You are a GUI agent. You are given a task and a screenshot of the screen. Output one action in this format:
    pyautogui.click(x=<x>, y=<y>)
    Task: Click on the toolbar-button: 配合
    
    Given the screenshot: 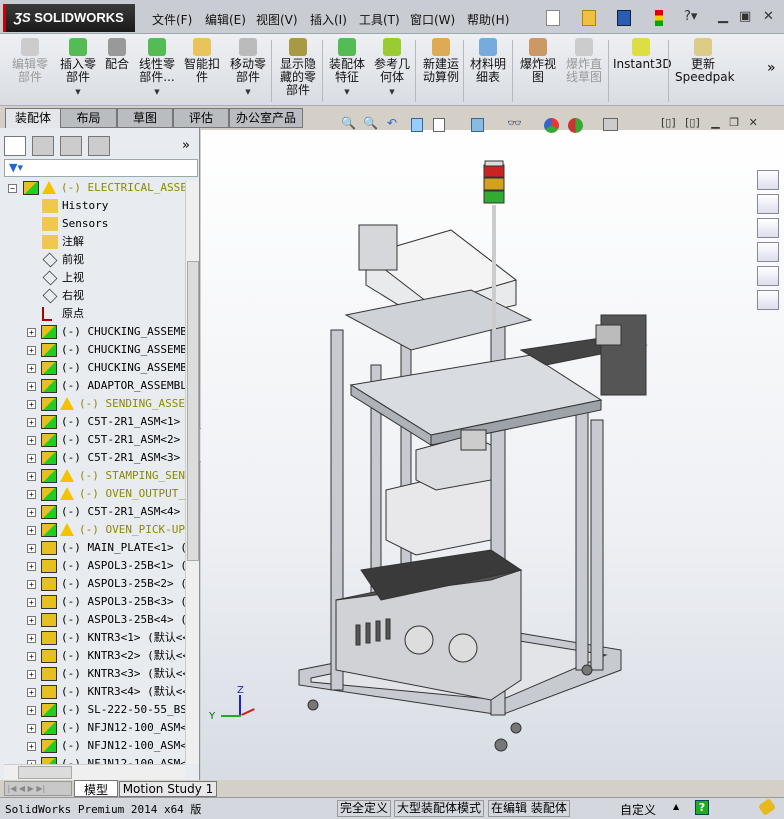 What is the action you would take?
    pyautogui.click(x=117, y=54)
    